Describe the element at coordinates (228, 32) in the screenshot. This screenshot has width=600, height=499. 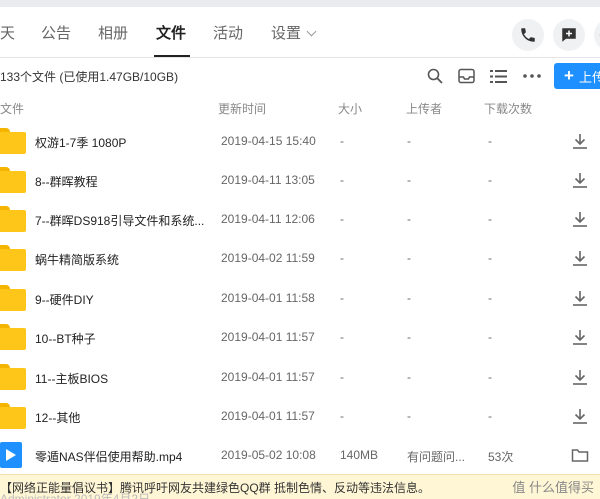
I see `tab-activities: 活动` at that location.